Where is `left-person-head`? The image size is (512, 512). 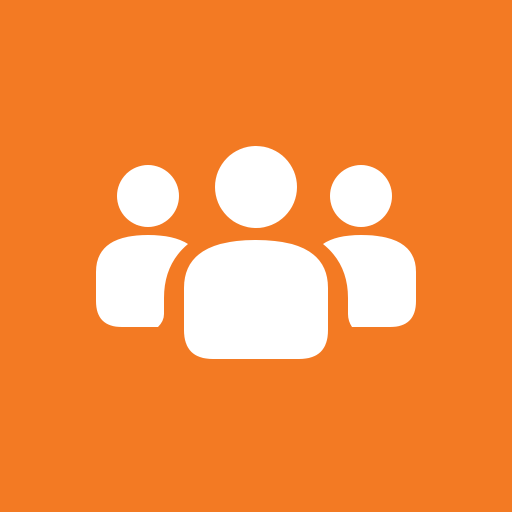
left-person-head is located at coordinates (148, 196).